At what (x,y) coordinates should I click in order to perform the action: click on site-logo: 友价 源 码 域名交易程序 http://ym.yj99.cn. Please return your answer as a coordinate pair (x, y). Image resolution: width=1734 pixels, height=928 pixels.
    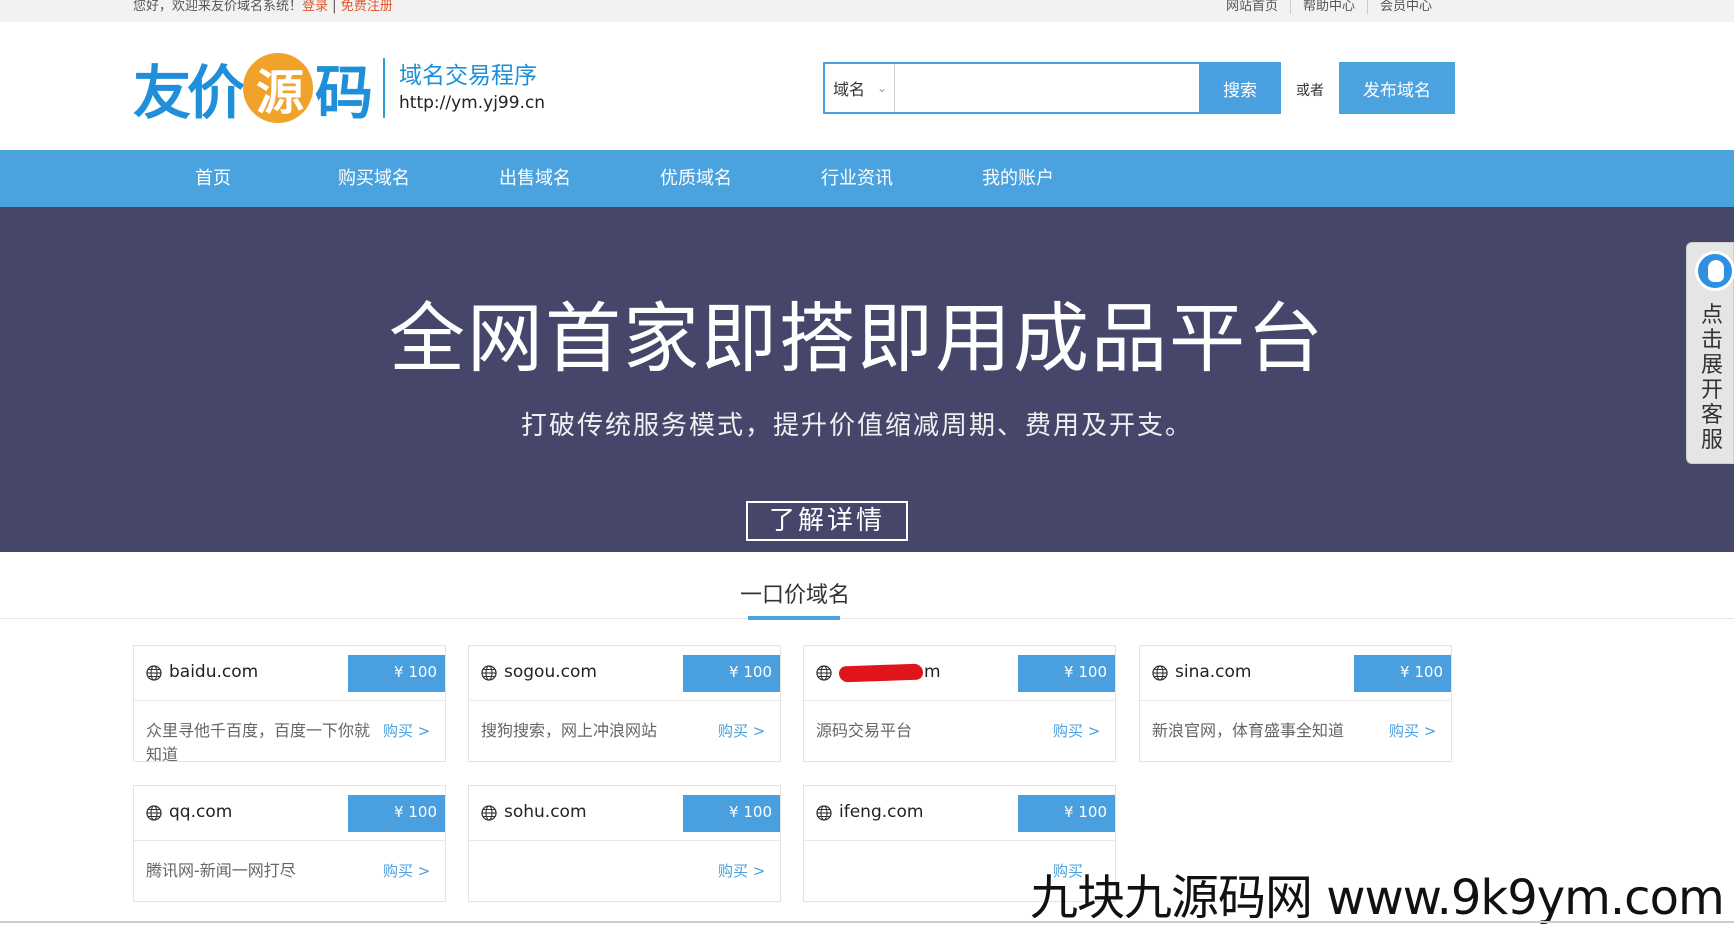
    Looking at the image, I should click on (339, 89).